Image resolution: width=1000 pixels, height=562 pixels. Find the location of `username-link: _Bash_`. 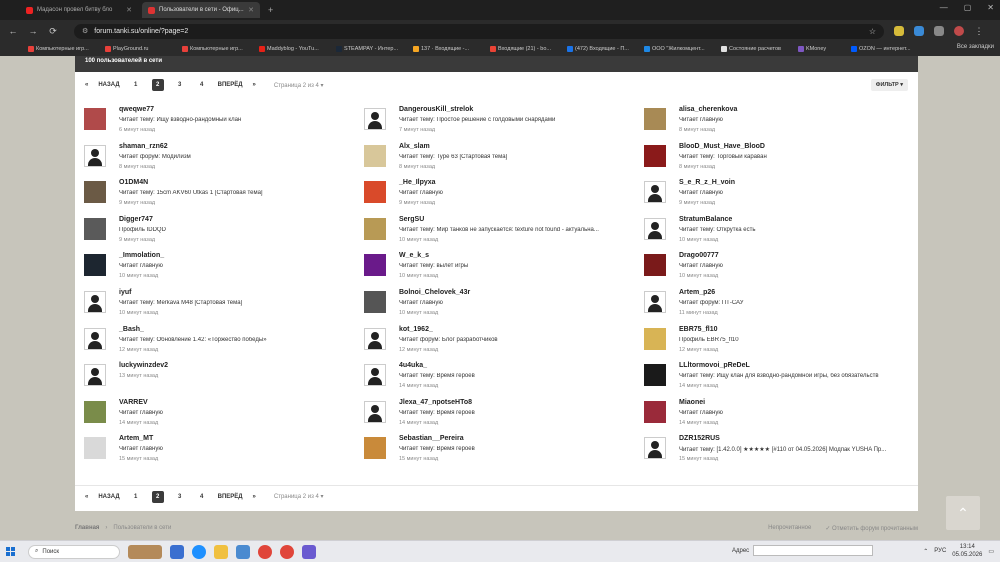

username-link: _Bash_ is located at coordinates (131, 329).